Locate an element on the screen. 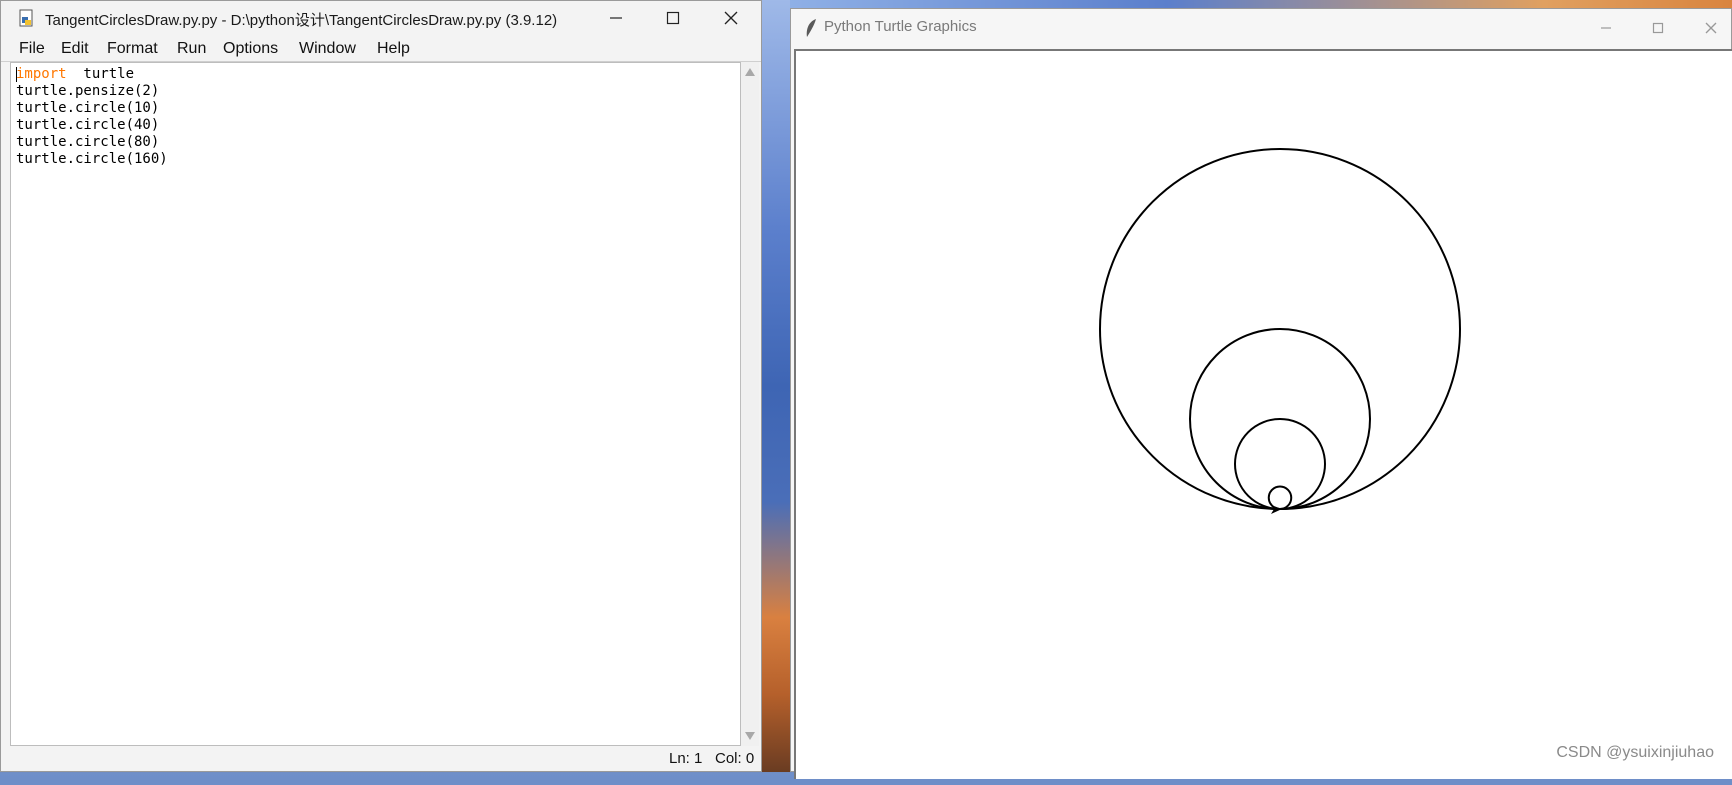  menu-edit: Edit is located at coordinates (75, 49).